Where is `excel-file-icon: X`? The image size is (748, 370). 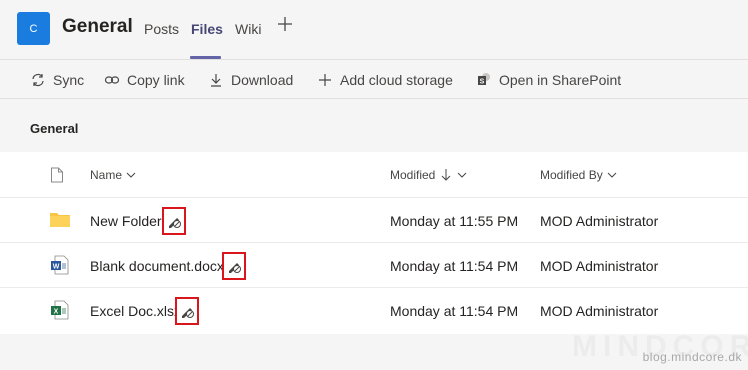 excel-file-icon: X is located at coordinates (60, 310).